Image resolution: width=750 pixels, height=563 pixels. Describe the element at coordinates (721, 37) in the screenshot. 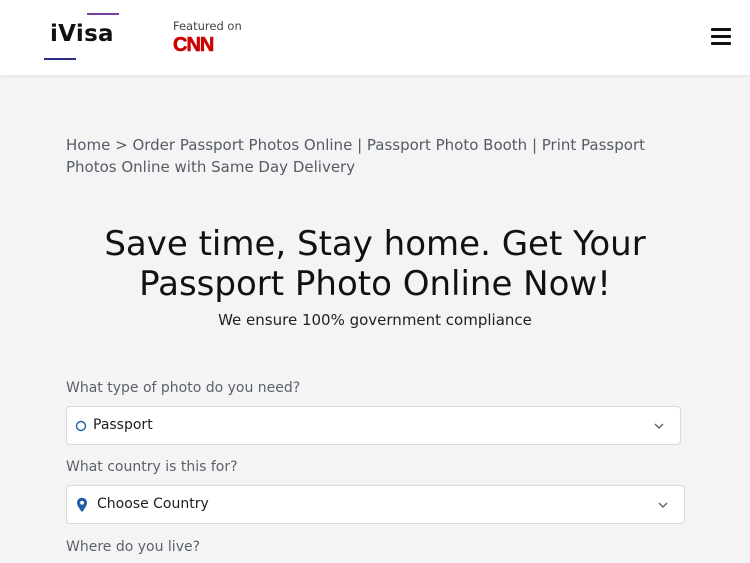

I see `hamburger-menu-icon` at that location.